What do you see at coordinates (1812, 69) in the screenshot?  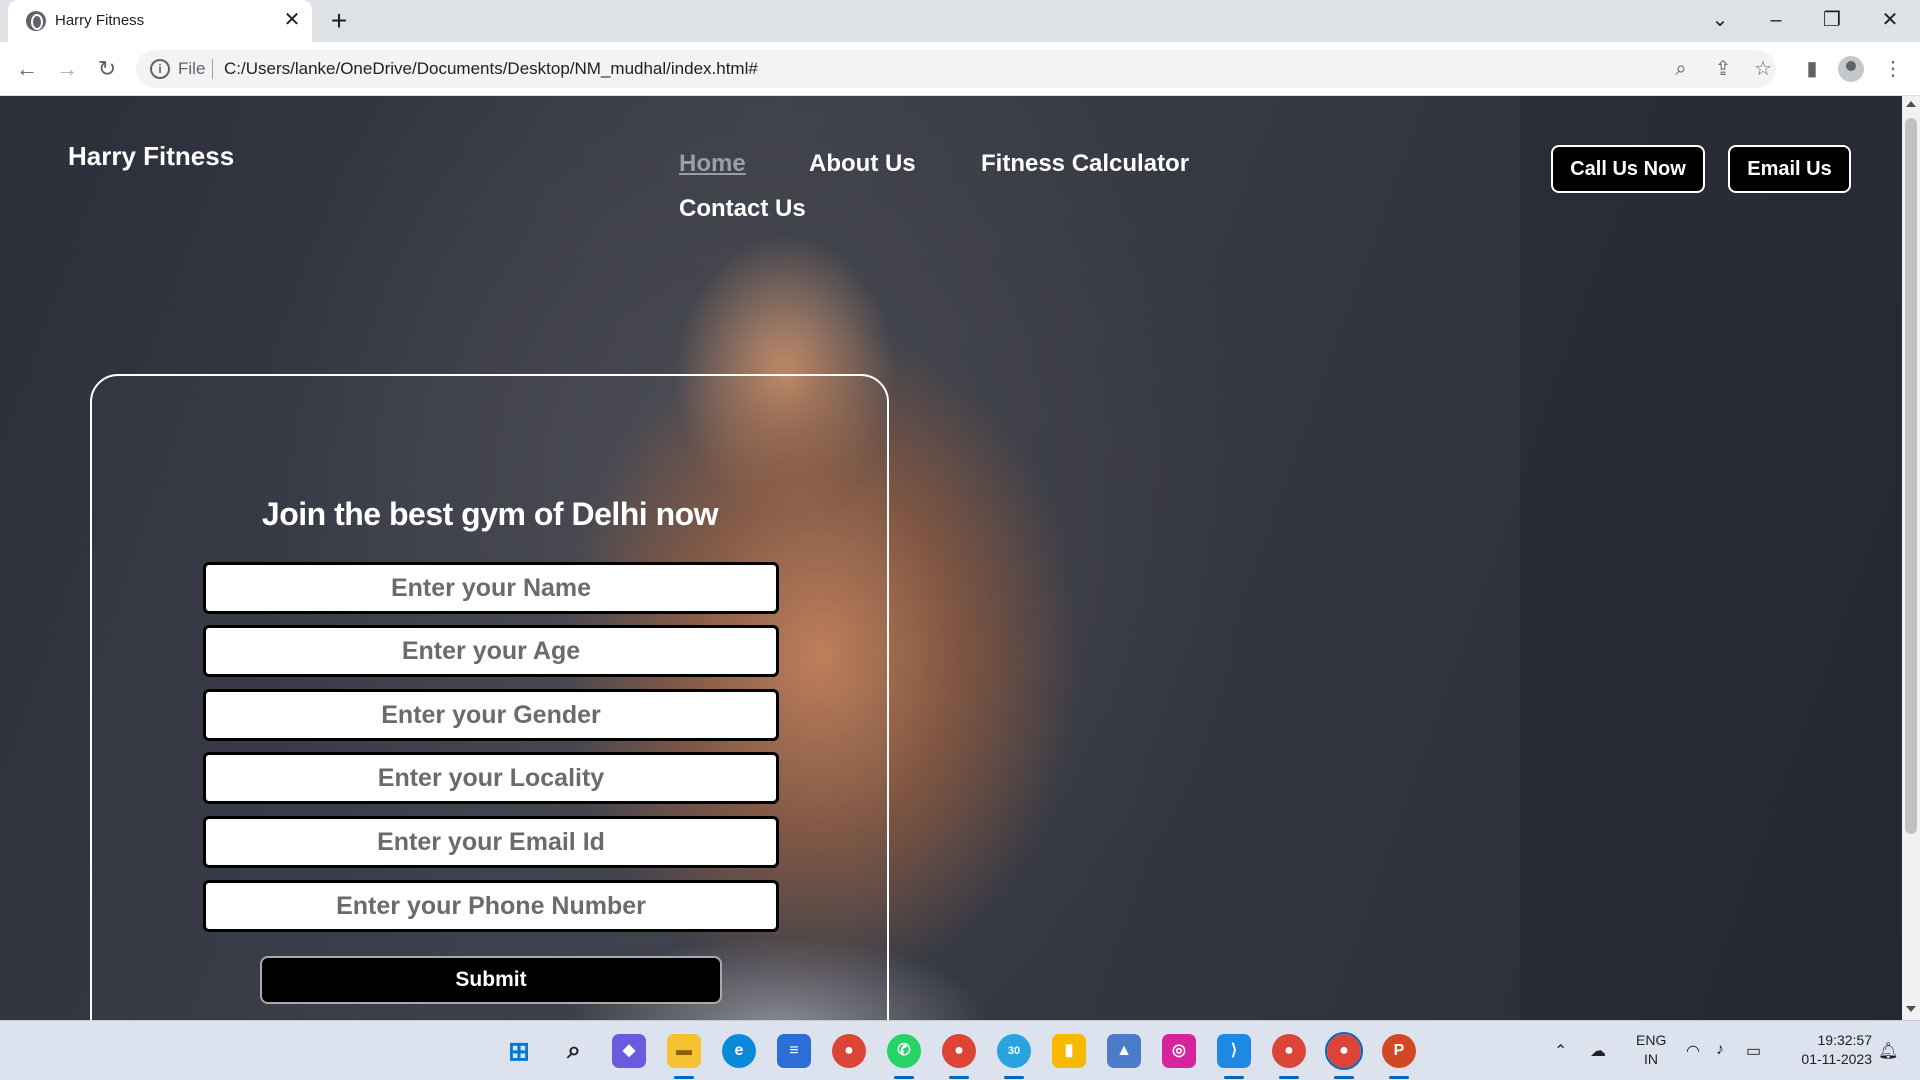 I see `side-panel-icon: ▮` at bounding box center [1812, 69].